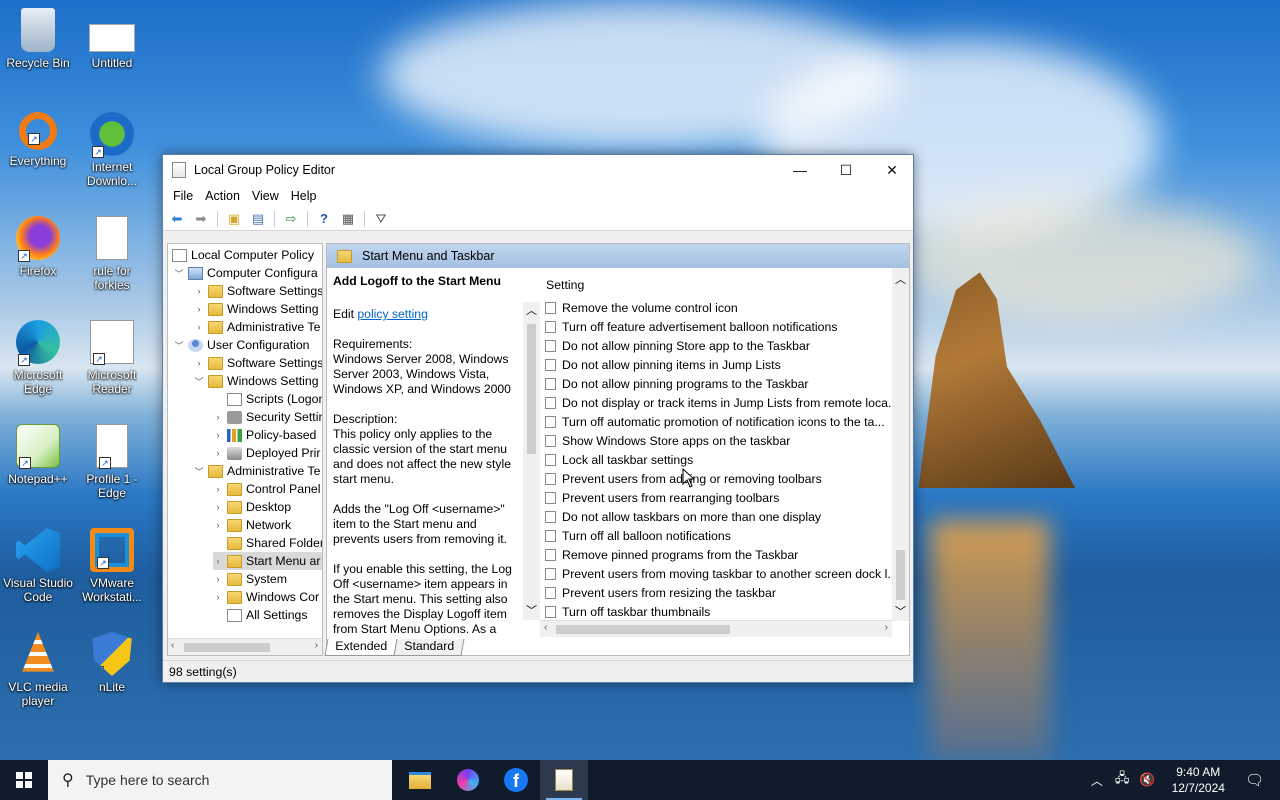  I want to click on tree-item: › Control Panel, so click(267, 489).